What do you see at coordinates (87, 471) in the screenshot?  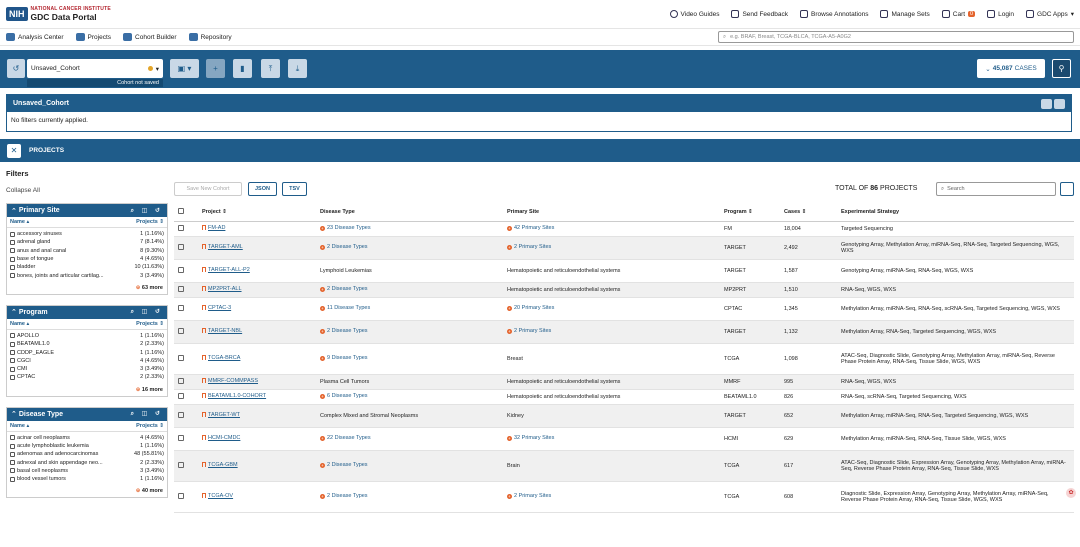 I see `facet-row: basal cell neoplasms 3 (3.49%)` at bounding box center [87, 471].